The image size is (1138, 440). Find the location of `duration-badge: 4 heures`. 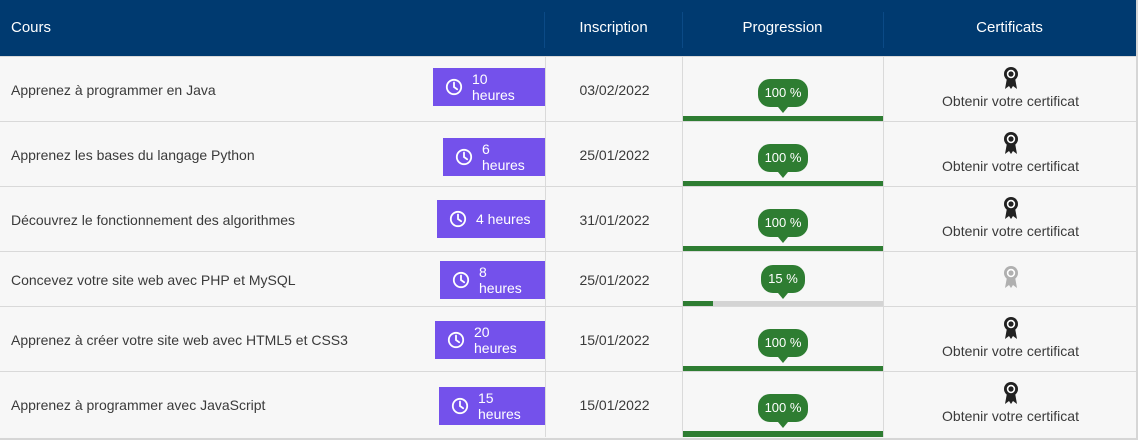

duration-badge: 4 heures is located at coordinates (491, 219).